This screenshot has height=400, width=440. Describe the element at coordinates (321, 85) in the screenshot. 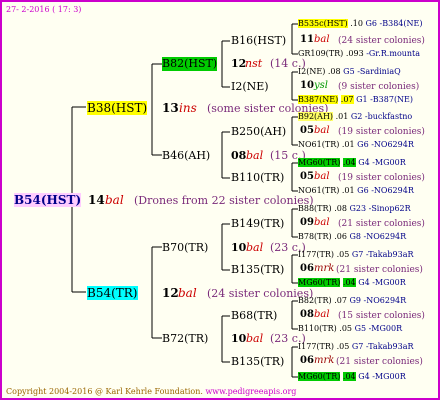

I see `gen3-i2-type: ysl` at that location.